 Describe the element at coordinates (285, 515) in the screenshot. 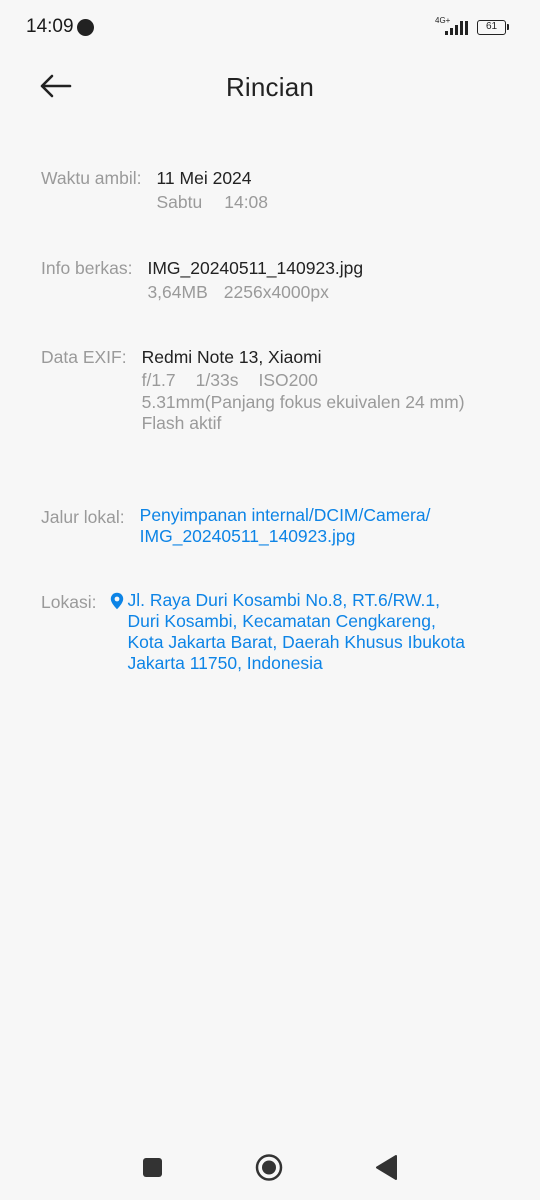

I see `path-line-1: Penyimpanan internal/DCIM/Camera/` at that location.